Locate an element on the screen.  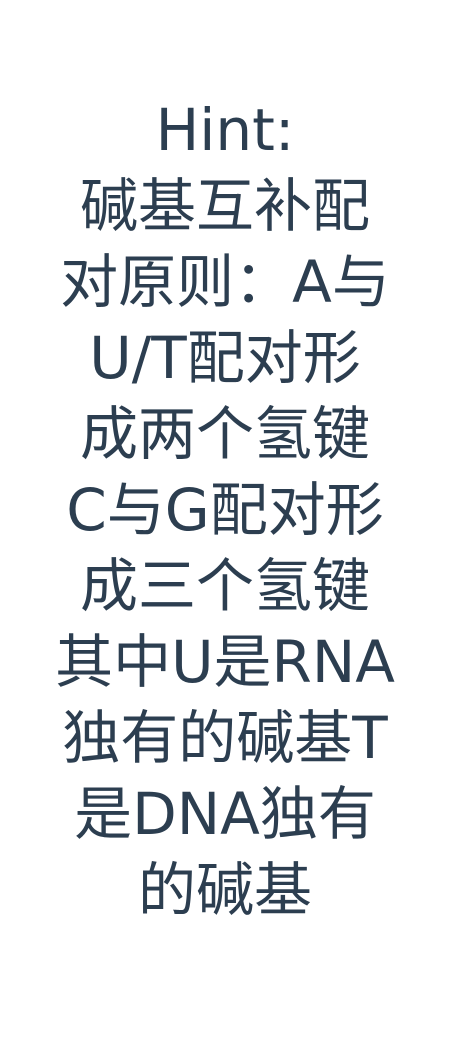
hint-line-10: 的碱基 is located at coordinates (224, 890).